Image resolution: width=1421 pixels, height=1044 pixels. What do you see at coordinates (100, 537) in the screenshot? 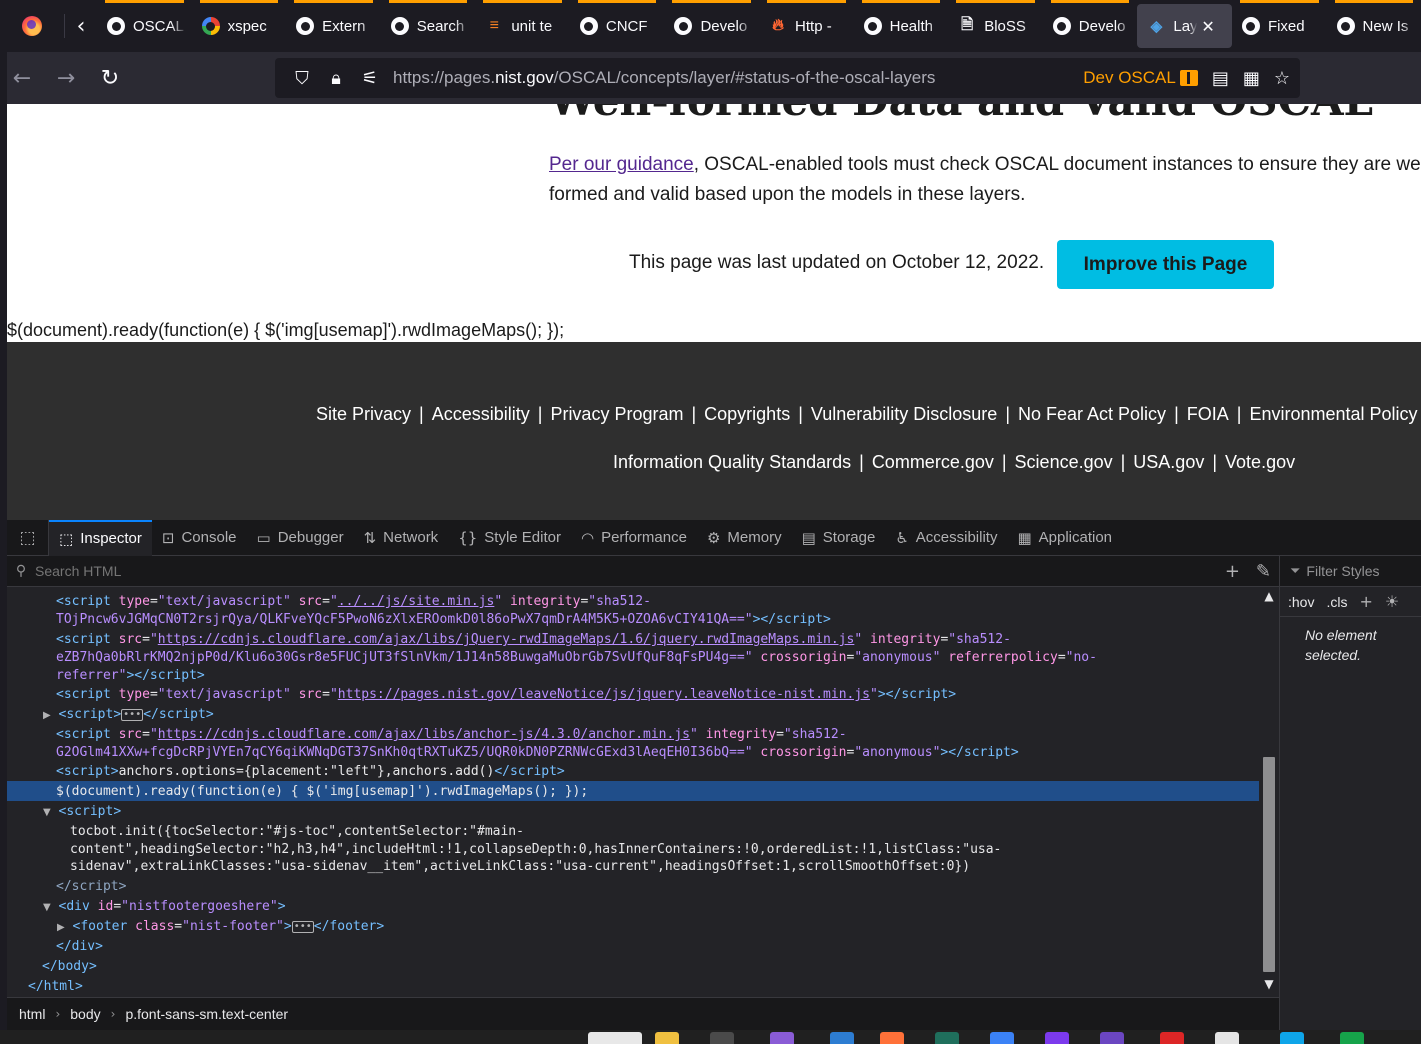
I see `devtools-tab: ⬚ Inspector` at bounding box center [100, 537].